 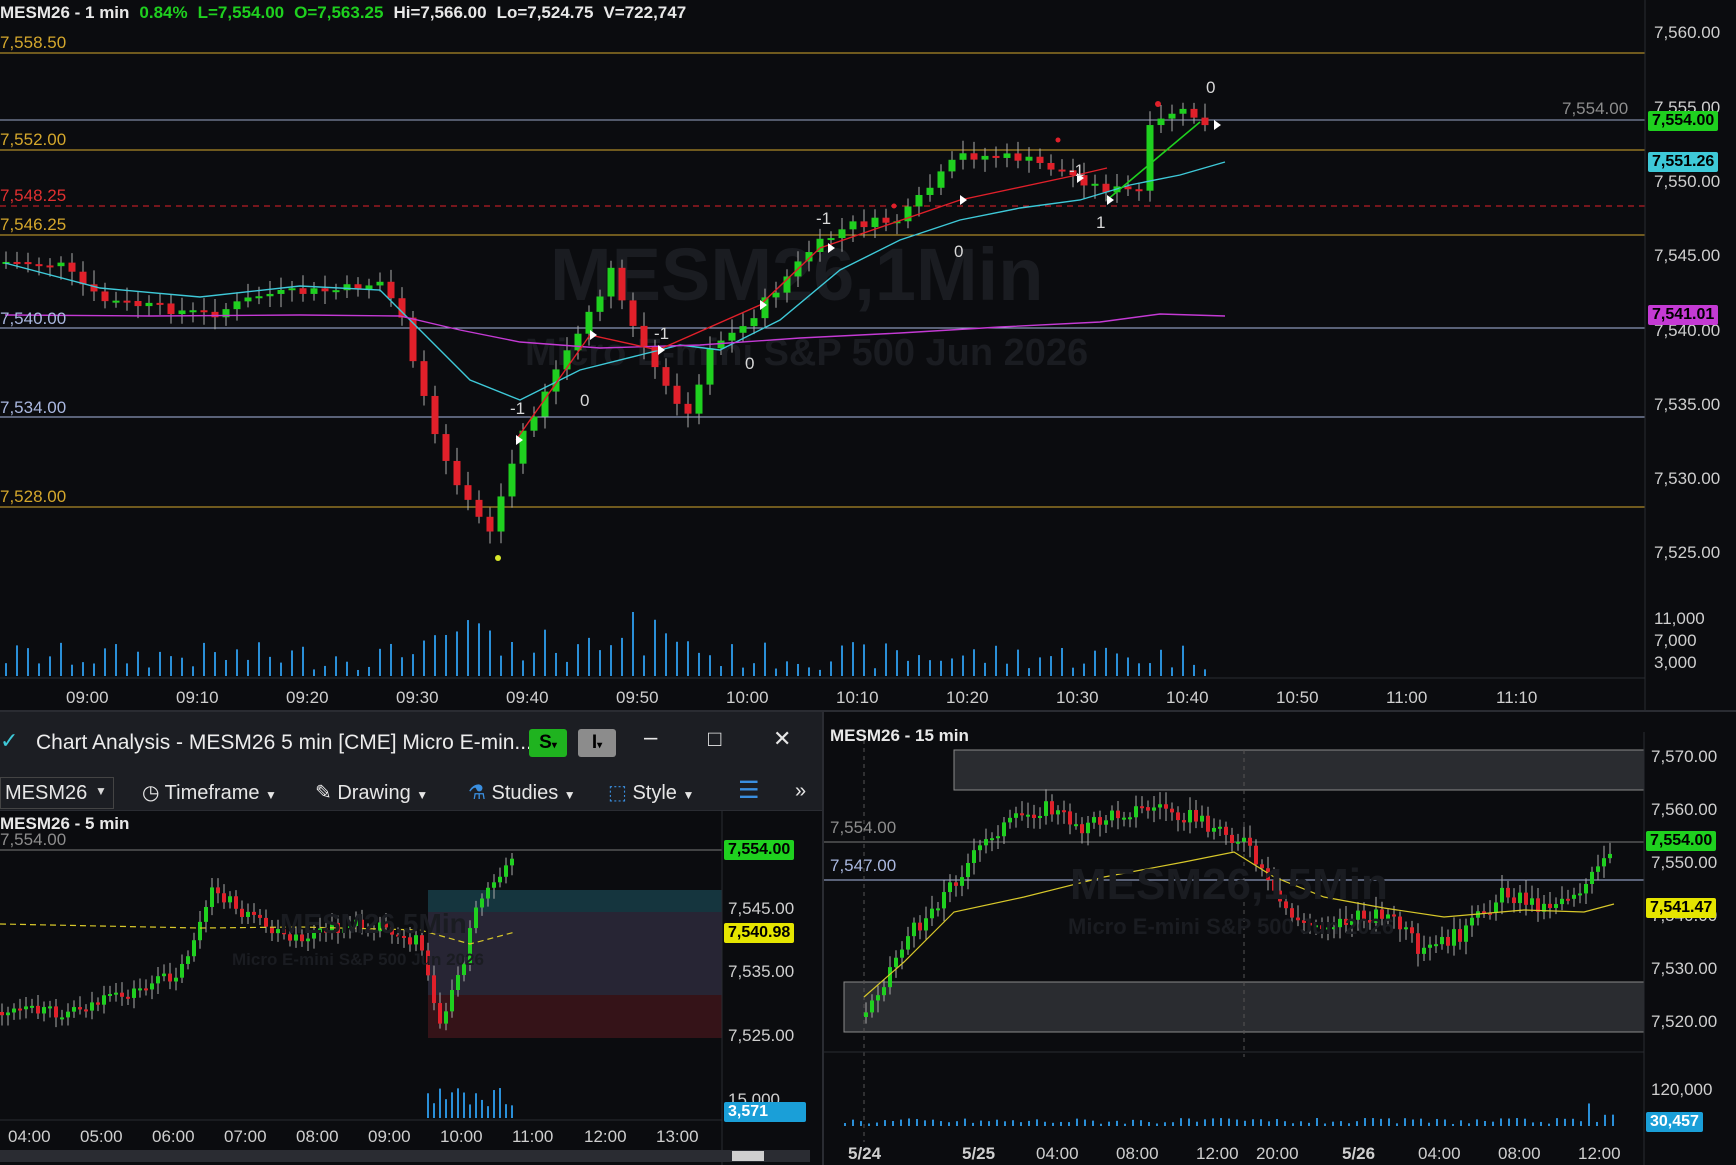 What do you see at coordinates (33, 408) in the screenshot?
I see `hline-label: 7,534.00` at bounding box center [33, 408].